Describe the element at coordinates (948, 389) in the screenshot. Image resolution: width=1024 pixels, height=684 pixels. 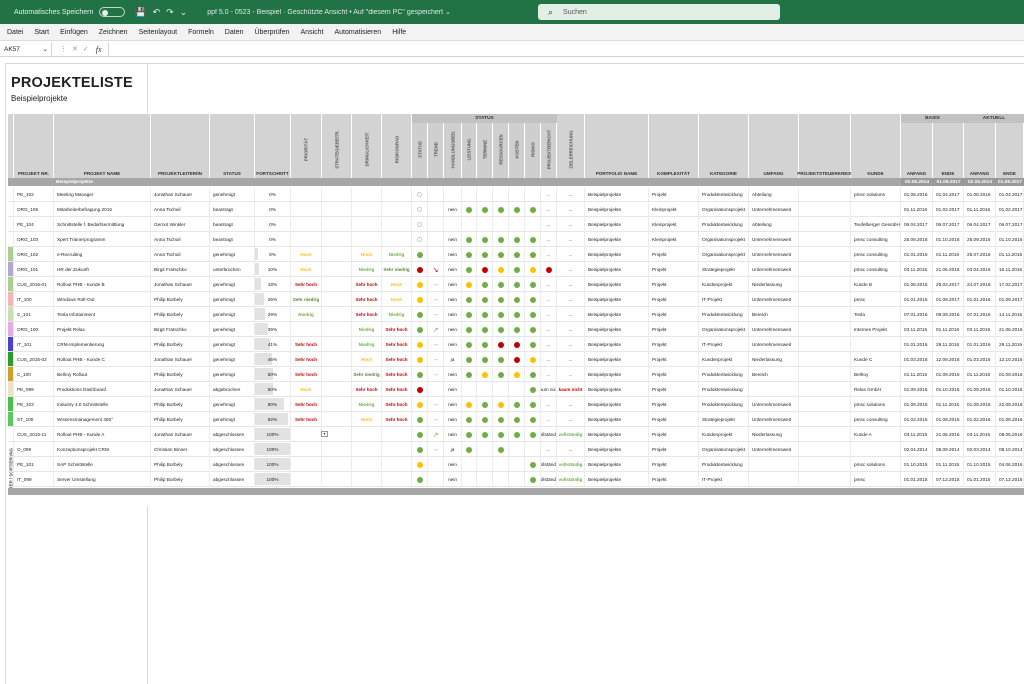
I see `cell-e1: 01.10.2015` at that location.